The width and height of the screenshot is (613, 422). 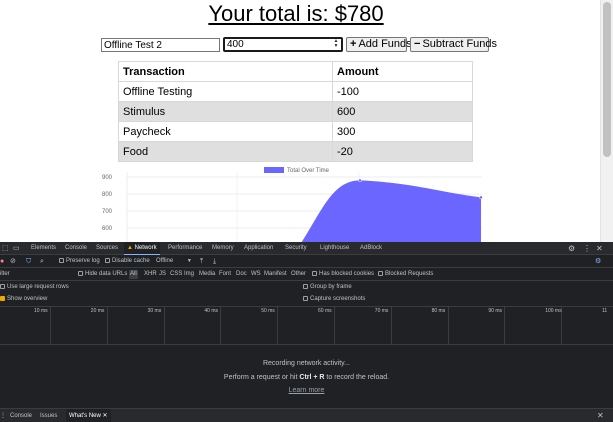 I want to click on row-amount: -100, so click(x=402, y=91).